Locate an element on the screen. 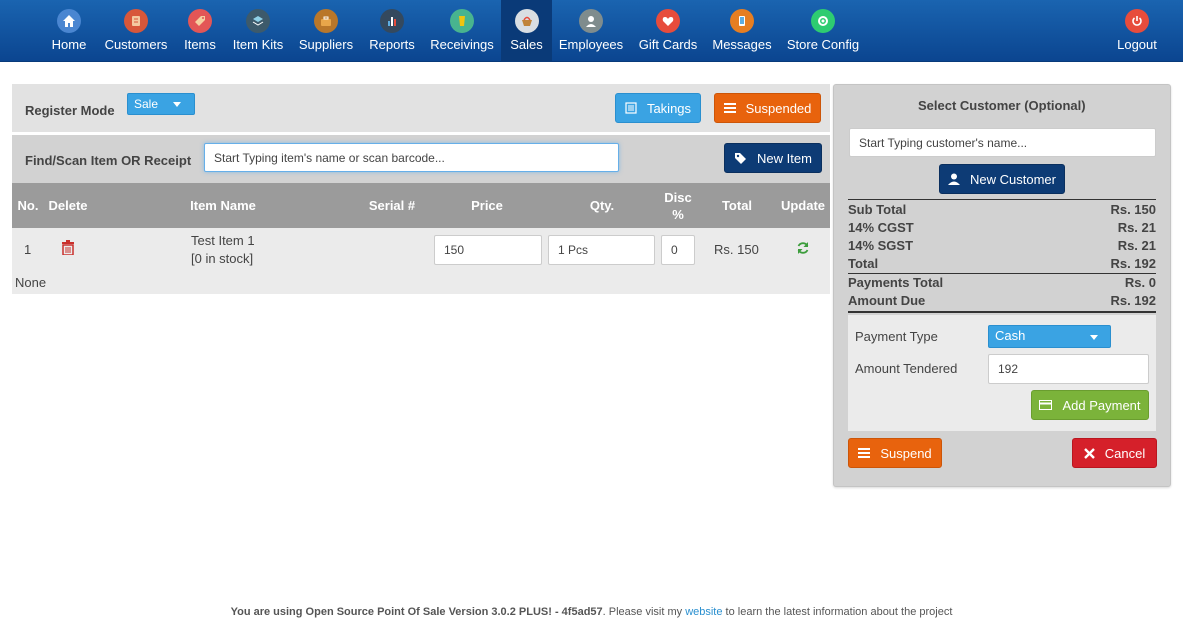 Image resolution: width=1183 pixels, height=639 pixels. nav-label: Customers is located at coordinates (136, 44).